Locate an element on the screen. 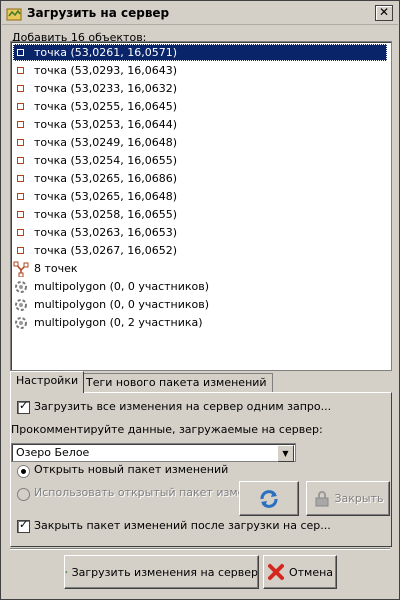 The image size is (400, 600). list-item-label: точка (53,0253, 16,0644) is located at coordinates (106, 124).